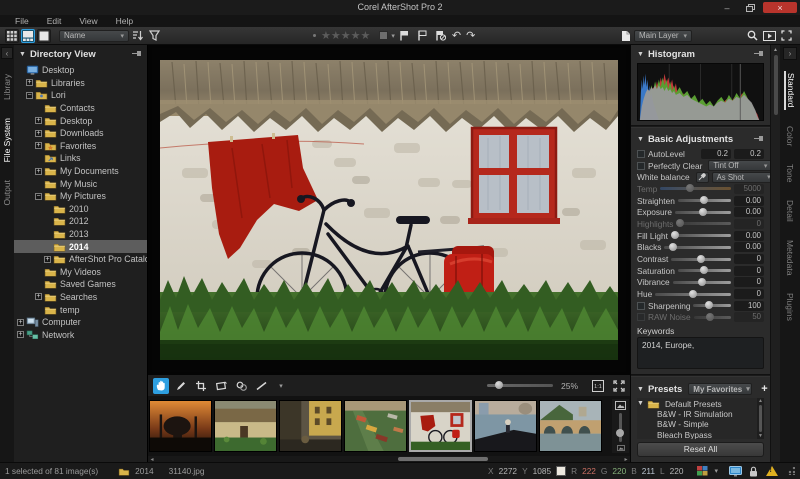 The image size is (800, 479). What do you see at coordinates (695, 188) in the screenshot?
I see `temp-slider` at bounding box center [695, 188].